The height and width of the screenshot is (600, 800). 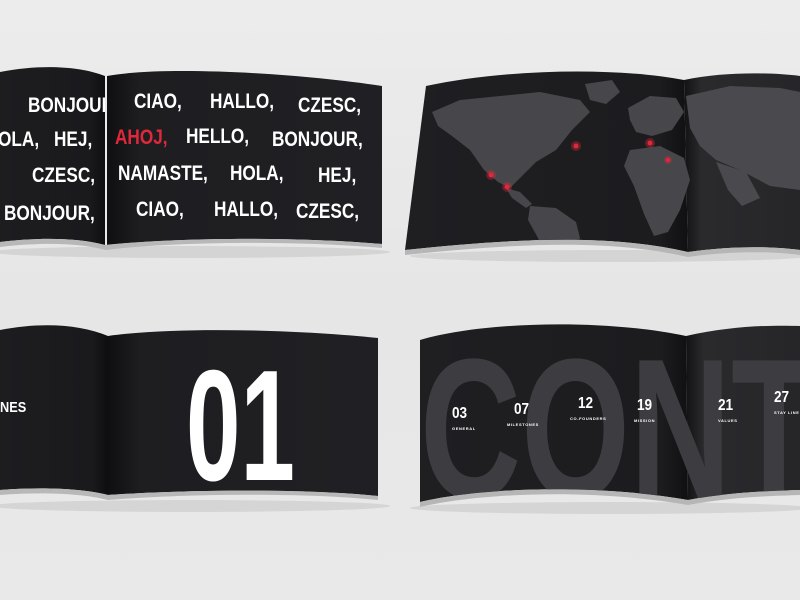 What do you see at coordinates (257, 174) in the screenshot?
I see `greeting-word: HOLA,` at bounding box center [257, 174].